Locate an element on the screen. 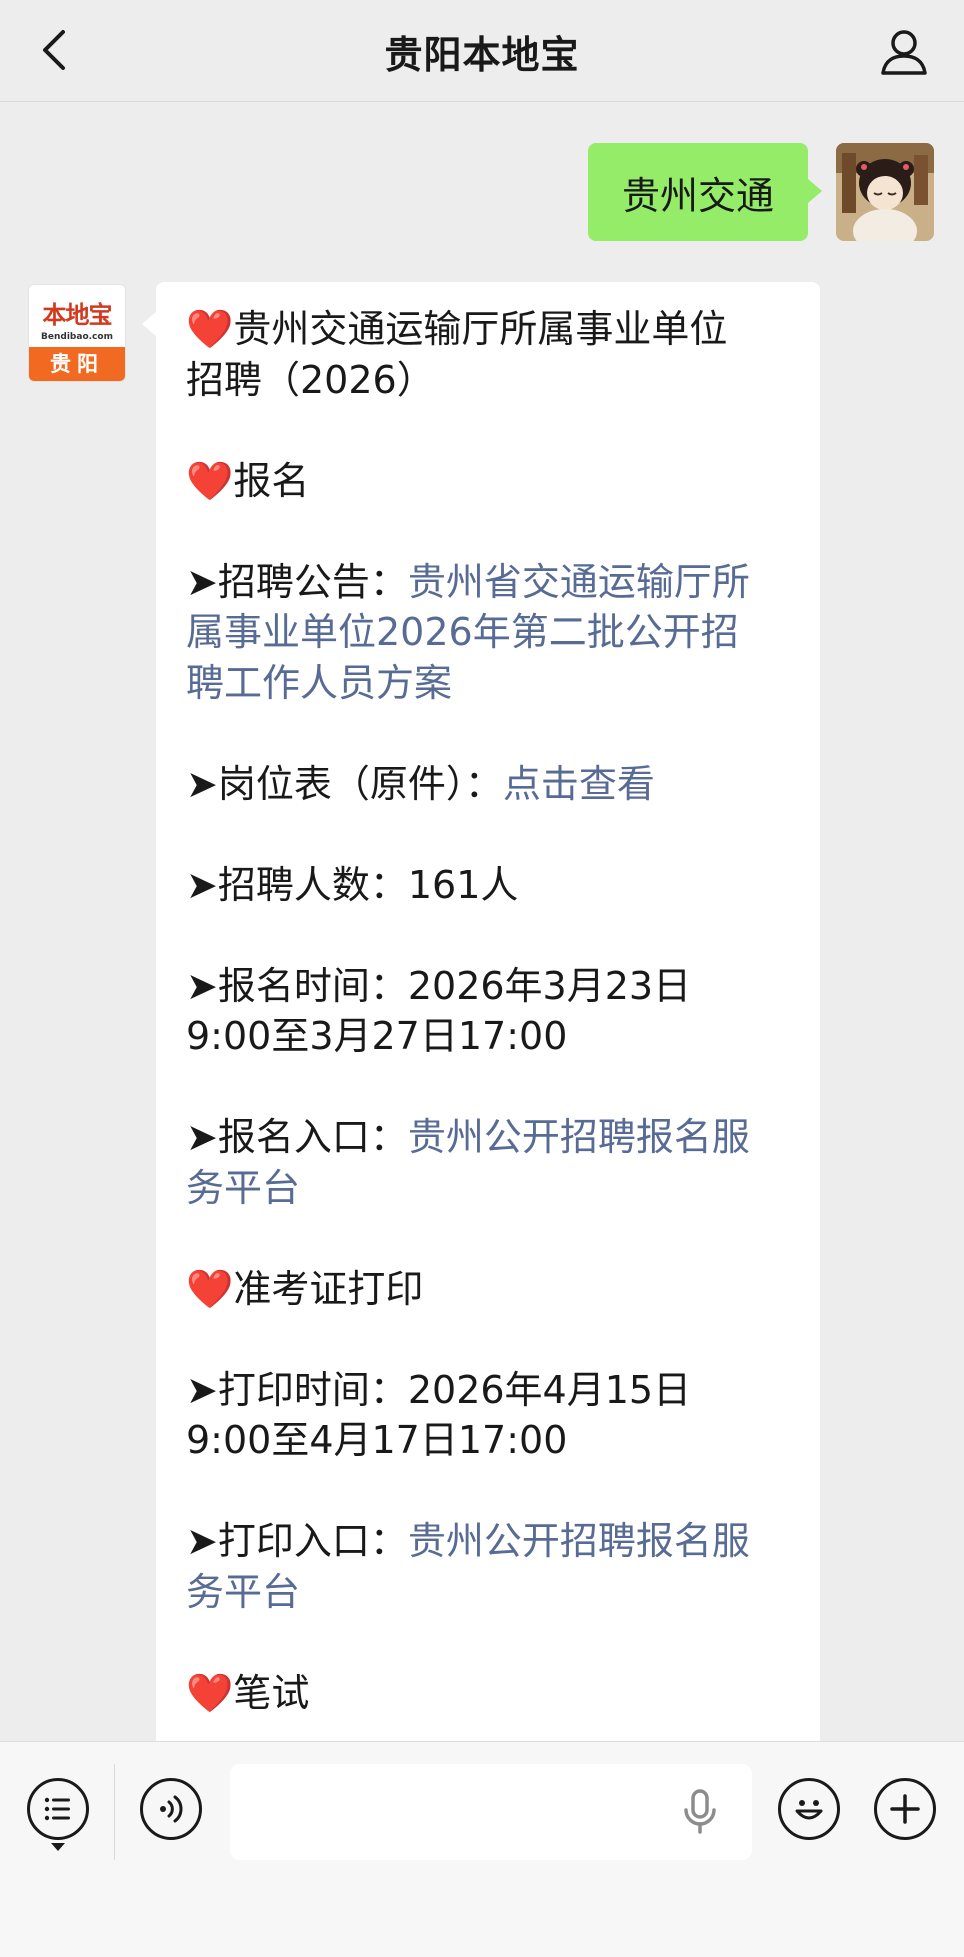 The width and height of the screenshot is (964, 1957). voice-icon is located at coordinates (171, 1809).